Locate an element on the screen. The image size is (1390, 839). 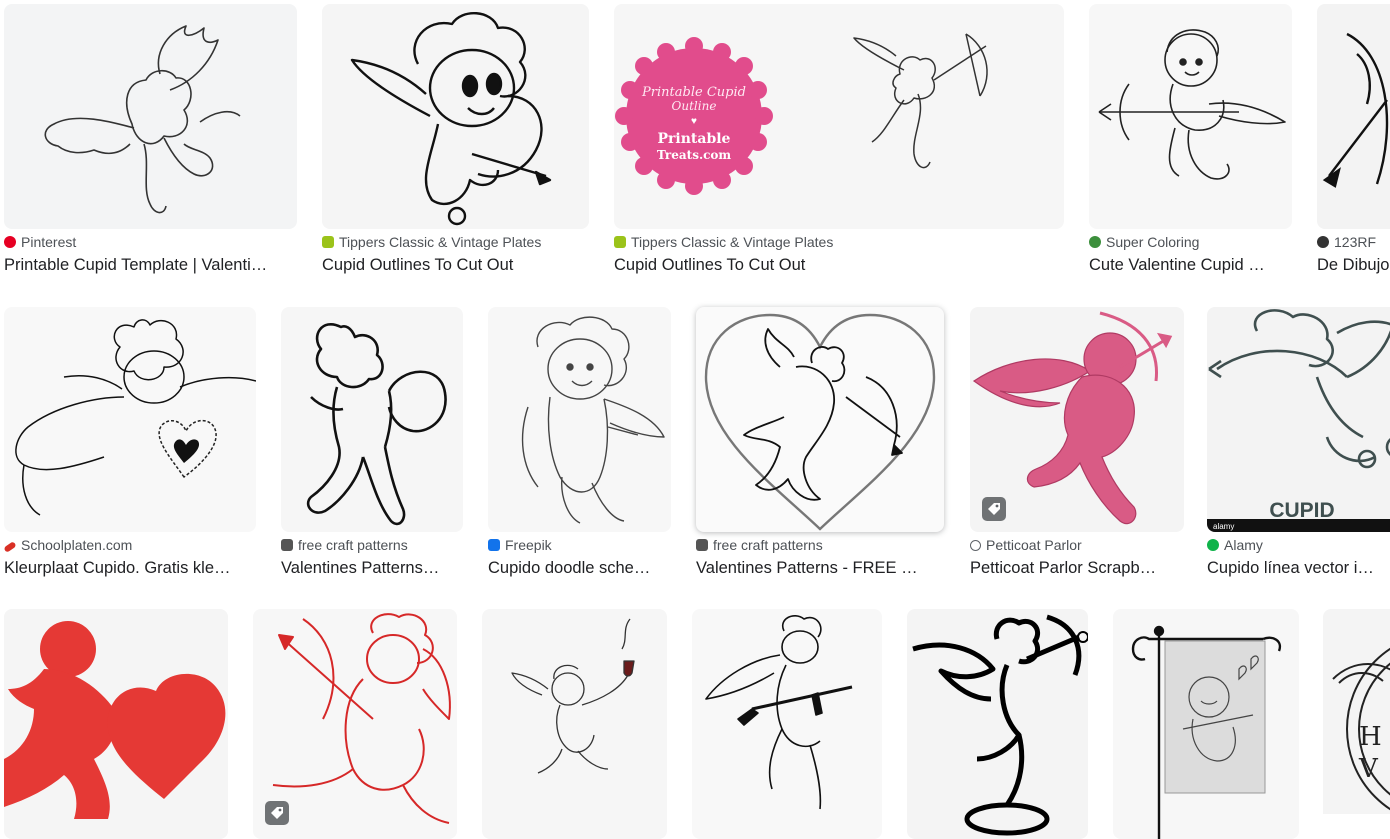
pinterest-icon is located at coordinates (10, 242).